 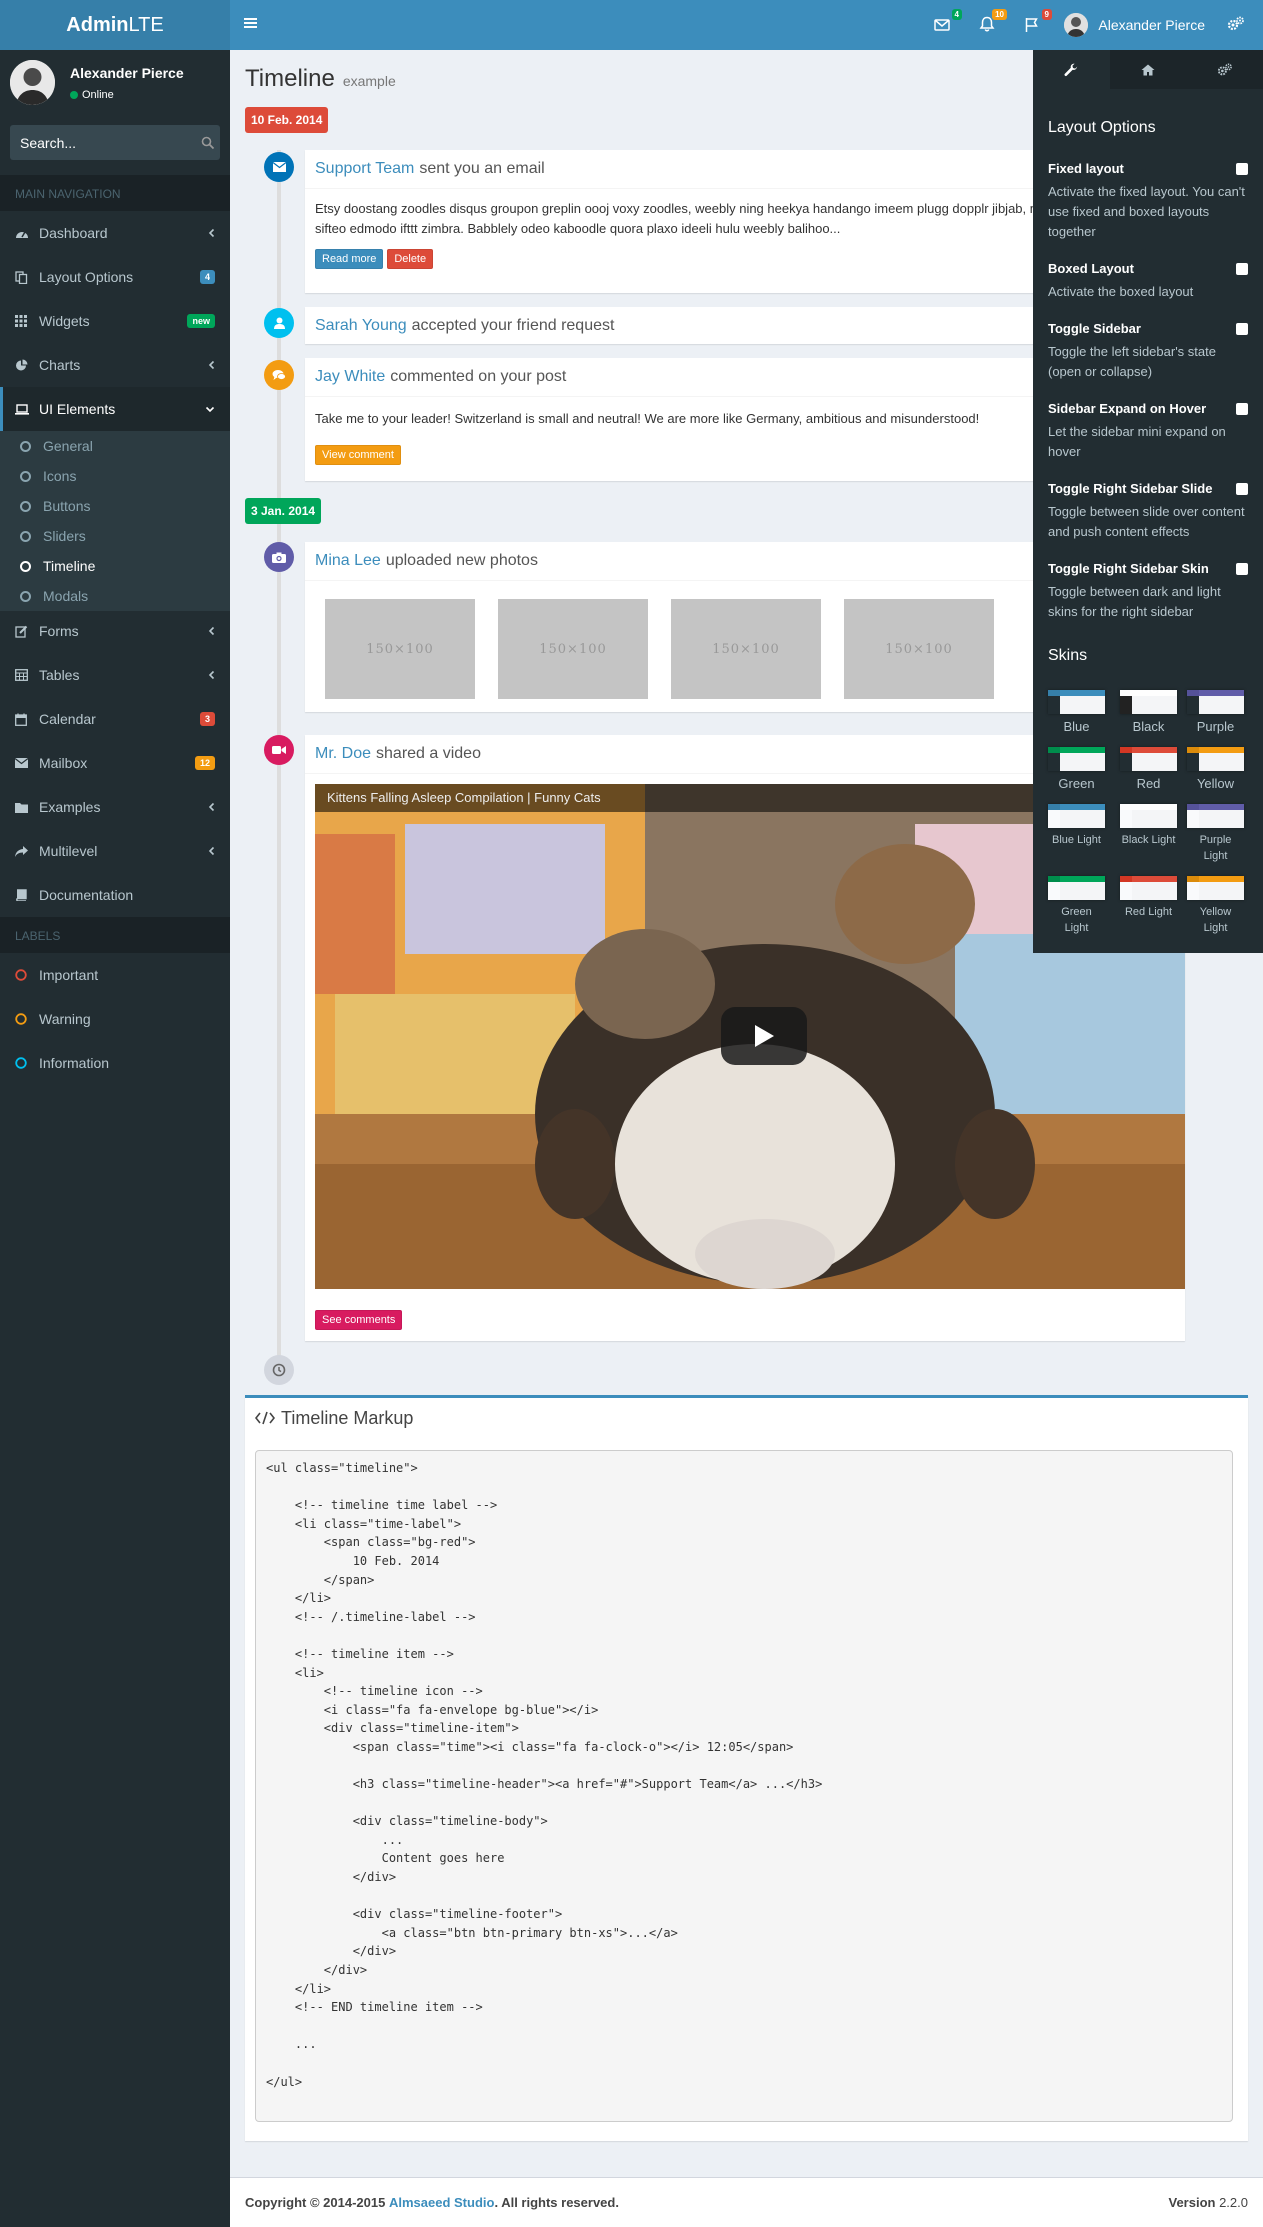 What do you see at coordinates (115, 675) in the screenshot?
I see `sidebar-item-tables: Tables` at bounding box center [115, 675].